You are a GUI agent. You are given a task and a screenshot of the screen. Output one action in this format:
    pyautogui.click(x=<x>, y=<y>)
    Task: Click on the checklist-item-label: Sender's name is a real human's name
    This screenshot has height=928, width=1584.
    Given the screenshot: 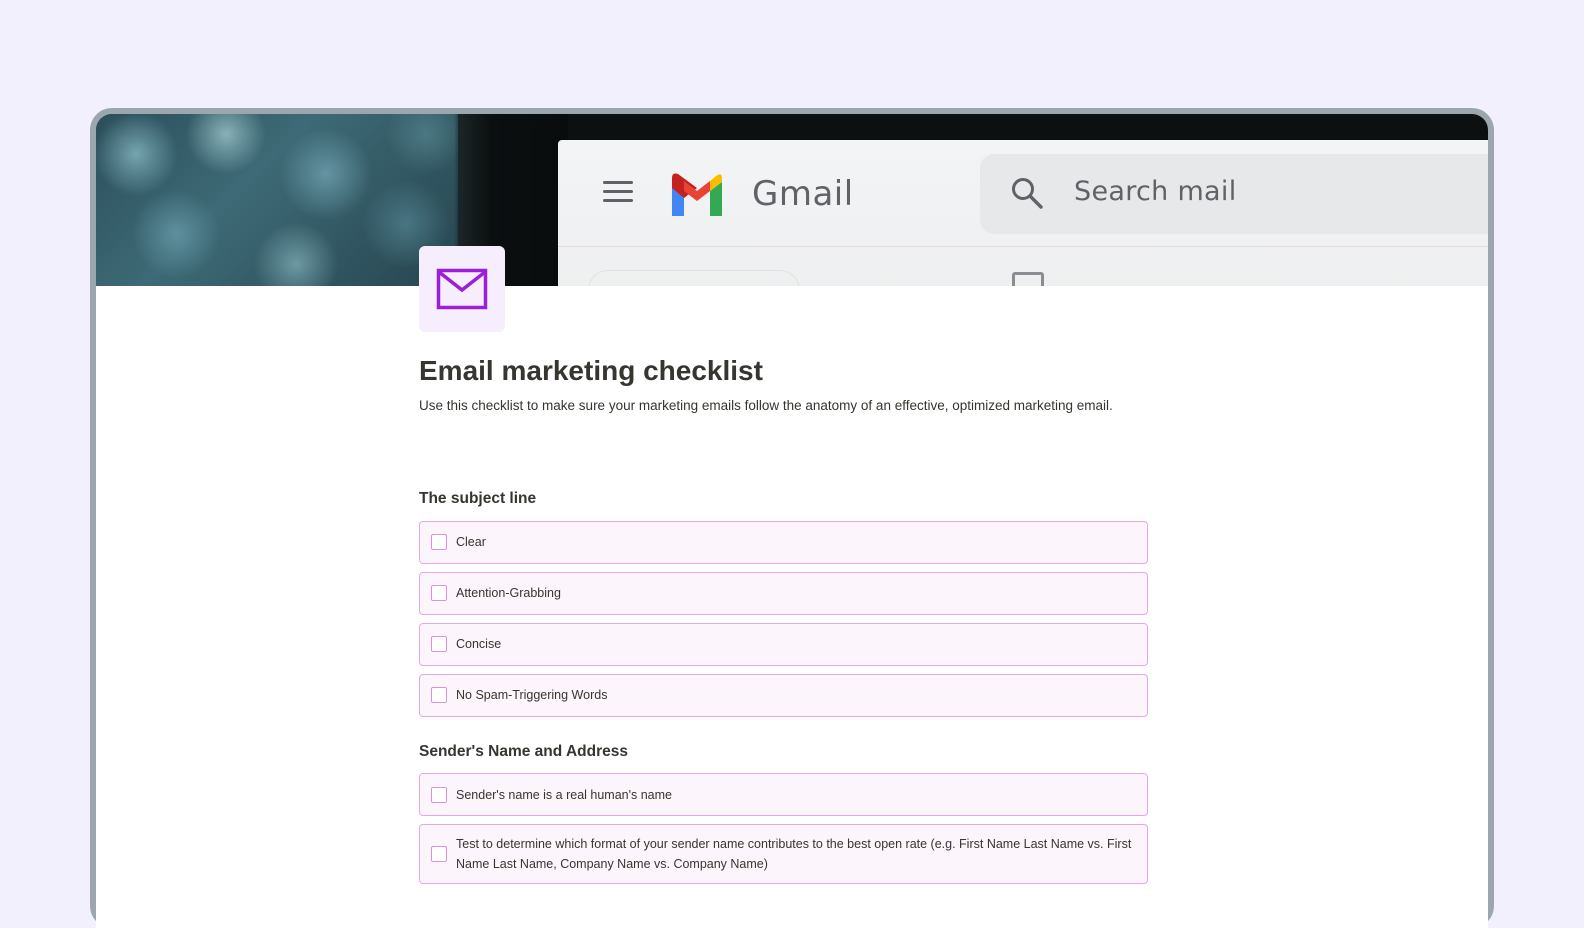 What is the action you would take?
    pyautogui.click(x=564, y=794)
    